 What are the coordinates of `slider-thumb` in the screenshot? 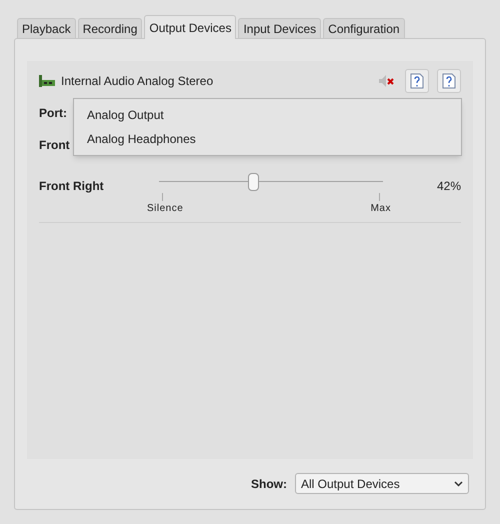 It's located at (254, 182).